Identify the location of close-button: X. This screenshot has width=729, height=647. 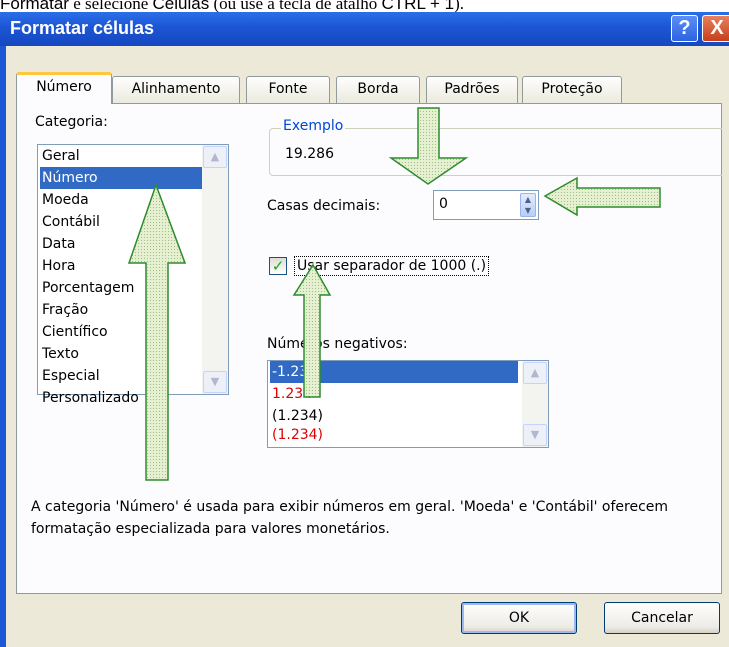
(715, 28).